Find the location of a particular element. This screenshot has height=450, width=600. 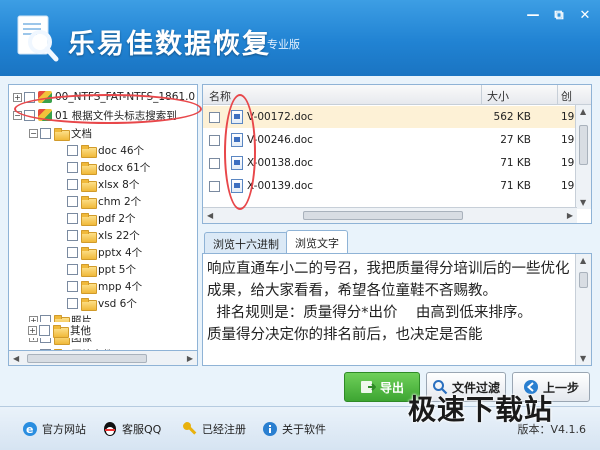

tree-item: − 01 根据文件头标志搜索到 is located at coordinates (95, 115).